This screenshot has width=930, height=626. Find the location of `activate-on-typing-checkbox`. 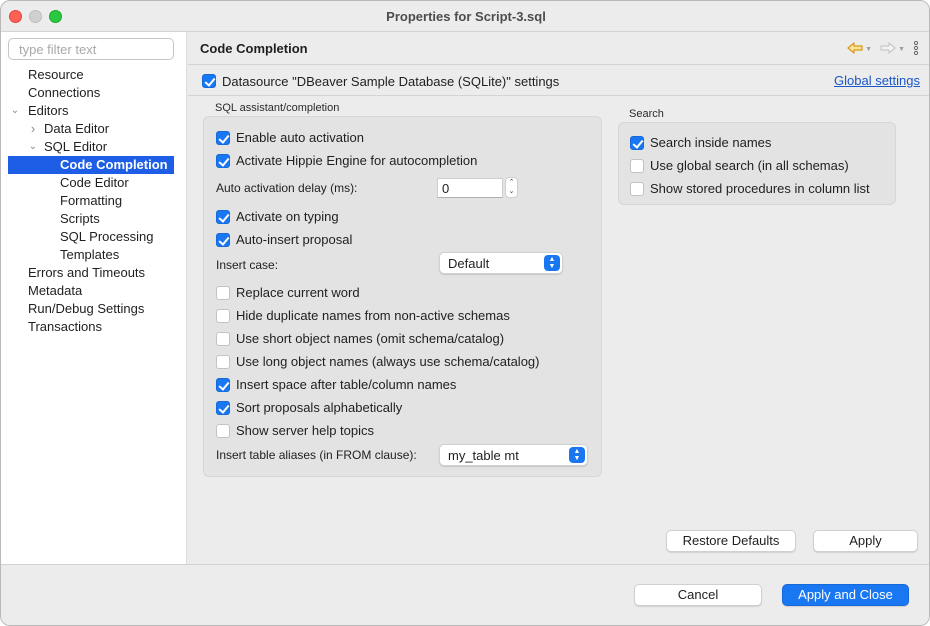

activate-on-typing-checkbox is located at coordinates (223, 217).